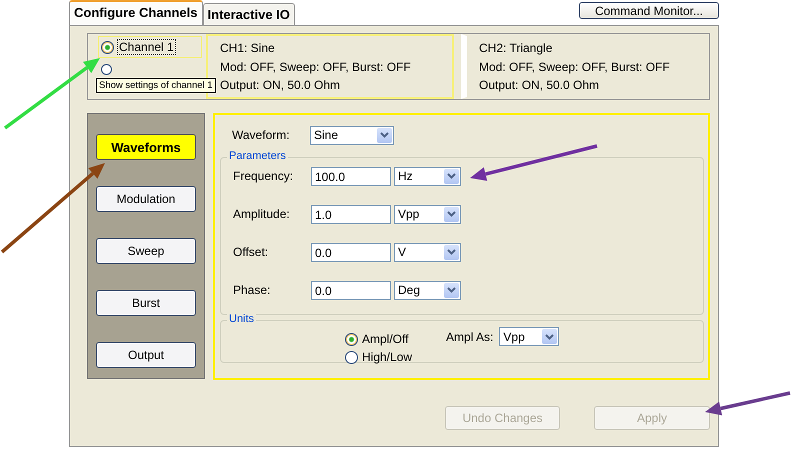 Image resolution: width=792 pixels, height=451 pixels. What do you see at coordinates (516, 48) in the screenshot?
I see `summary-line: CH2: Triangle` at bounding box center [516, 48].